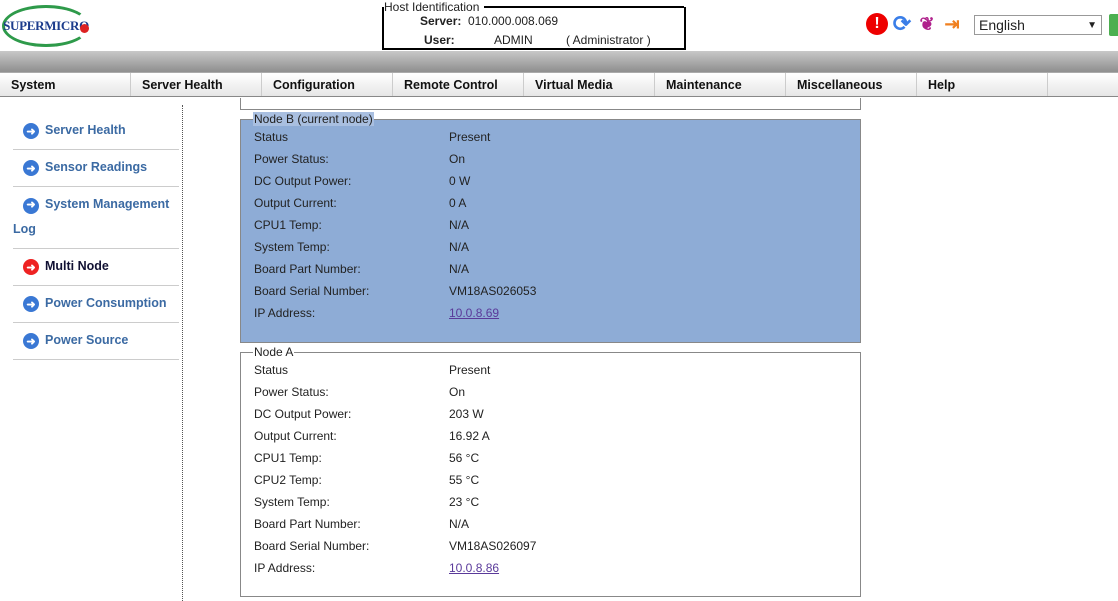 Image resolution: width=1118 pixels, height=601 pixels. I want to click on green-button, so click(1113, 25).